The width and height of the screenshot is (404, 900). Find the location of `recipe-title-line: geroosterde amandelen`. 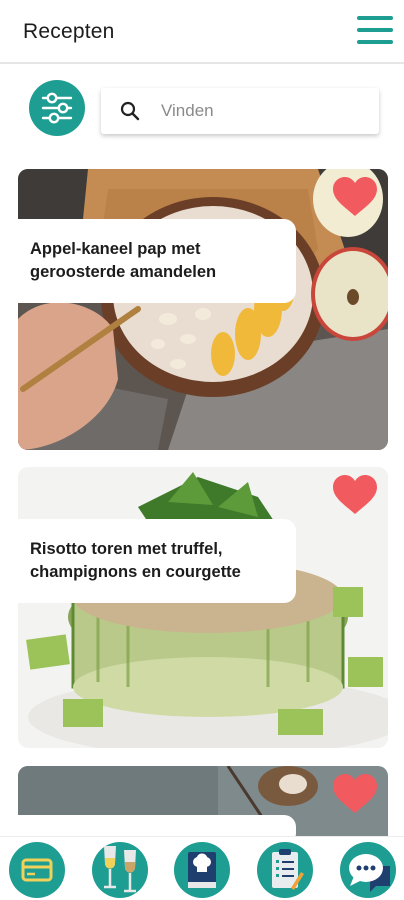

recipe-title-line: geroosterde amandelen is located at coordinates (123, 272).